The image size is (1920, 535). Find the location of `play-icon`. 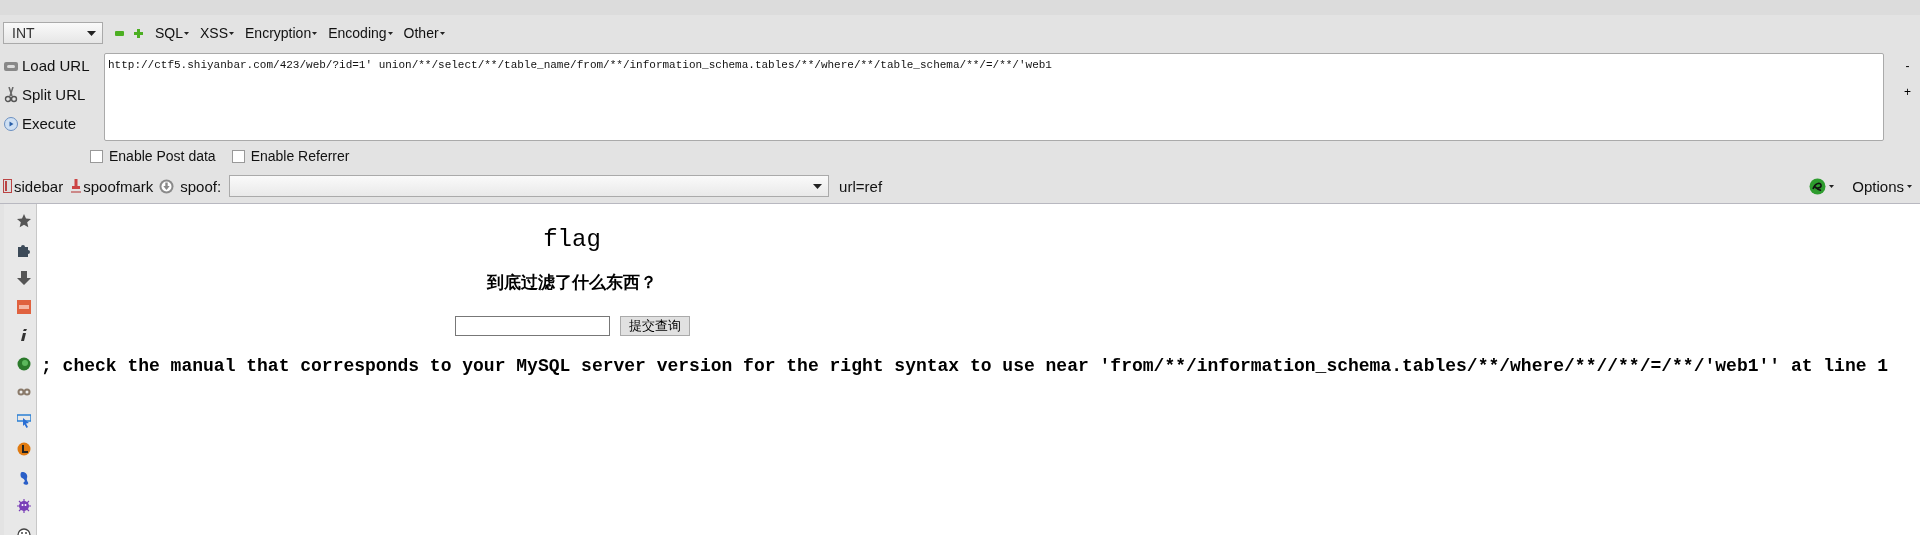

play-icon is located at coordinates (11, 123).